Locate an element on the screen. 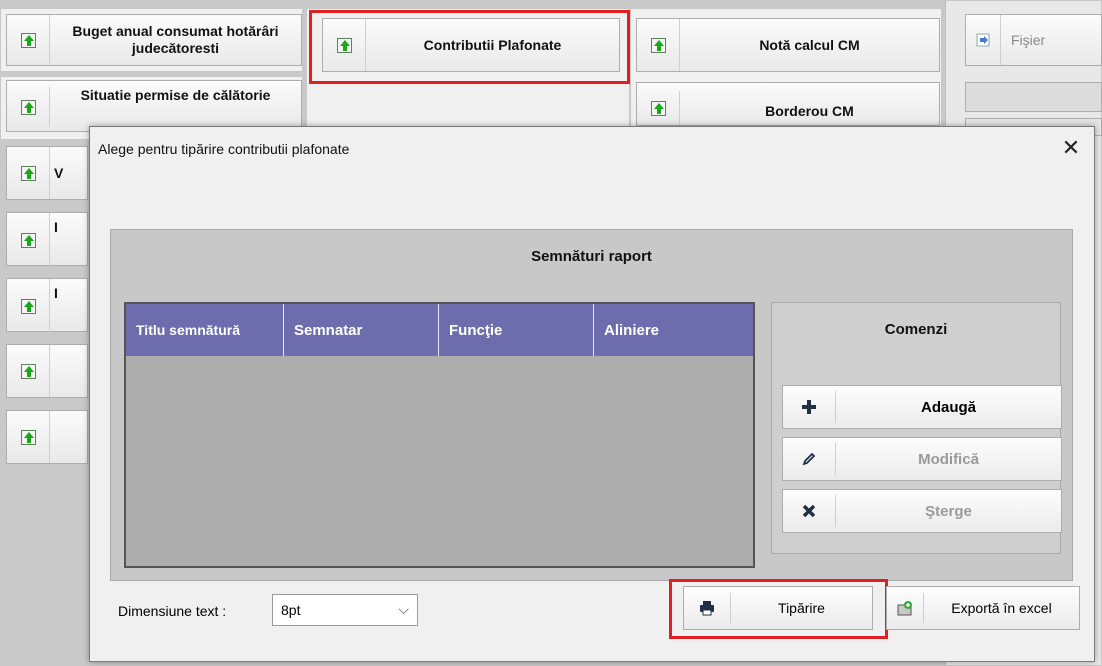 Image resolution: width=1102 pixels, height=666 pixels. report-button-label: Borderou CM is located at coordinates (809, 111).